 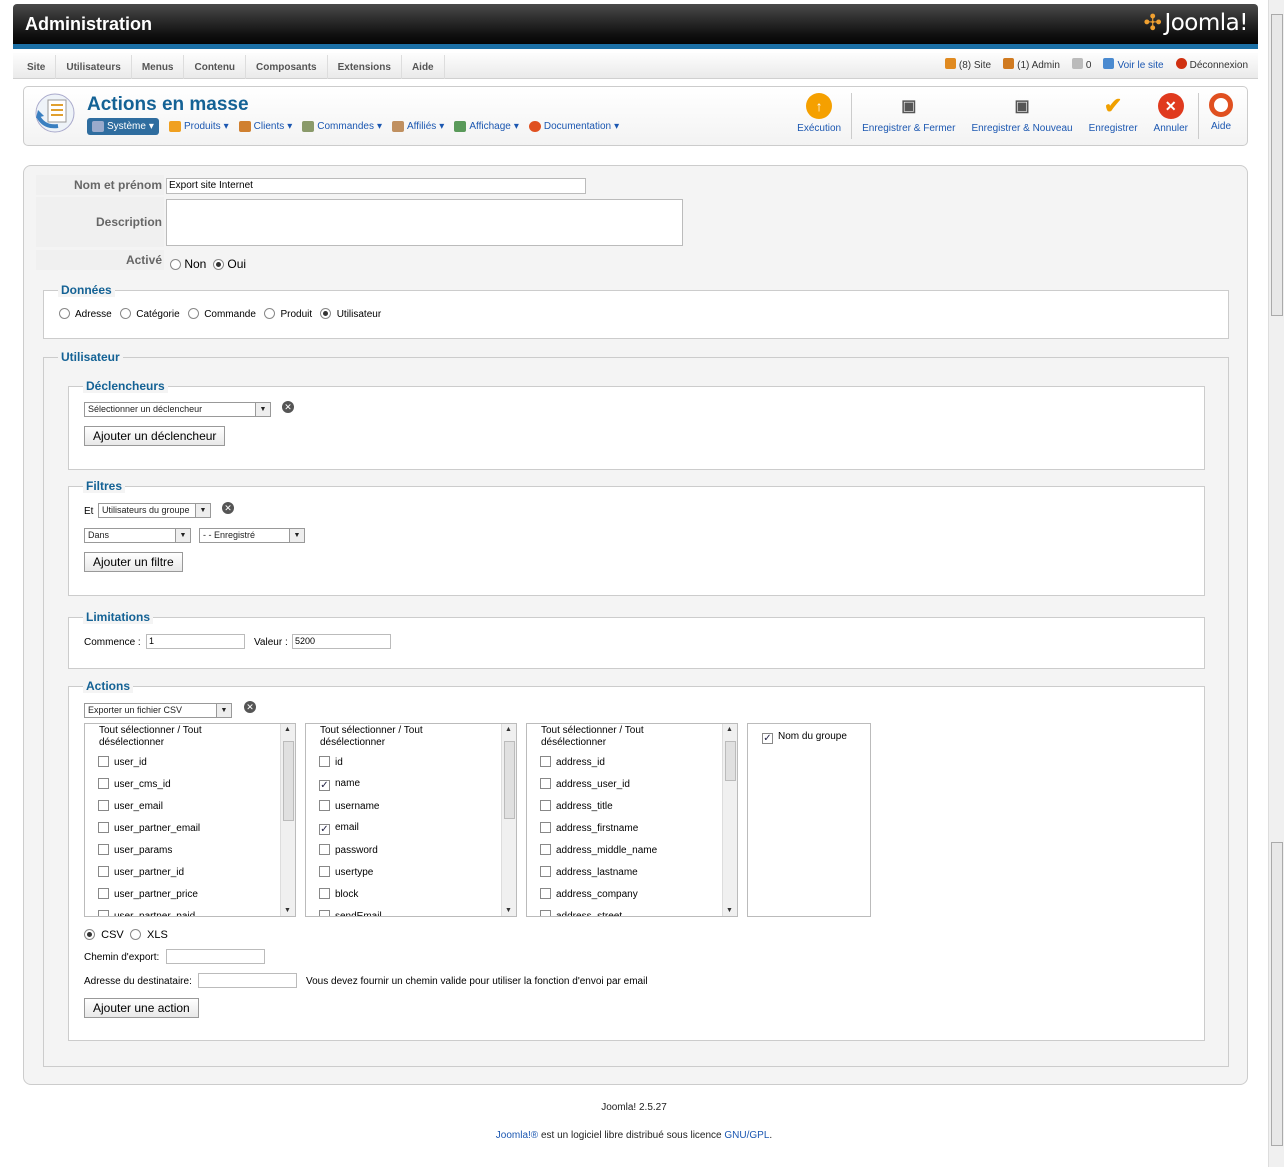 What do you see at coordinates (746, 1135) in the screenshot?
I see `gpl-link: GNU/GPL` at bounding box center [746, 1135].